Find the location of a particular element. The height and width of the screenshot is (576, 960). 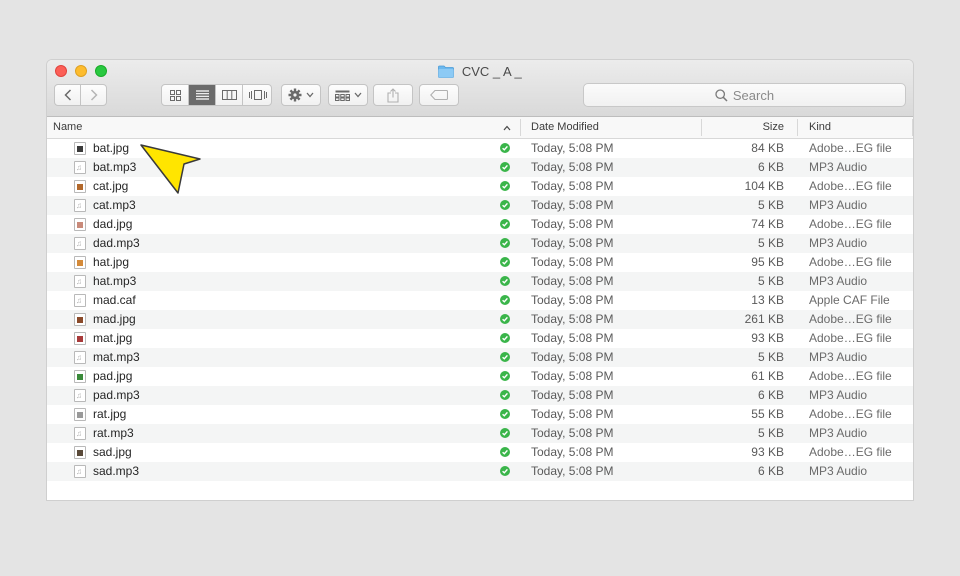

file-row: mad.jpg Today, 5:08 PM 261 KB Adobe…EG file is located at coordinates (480, 319).